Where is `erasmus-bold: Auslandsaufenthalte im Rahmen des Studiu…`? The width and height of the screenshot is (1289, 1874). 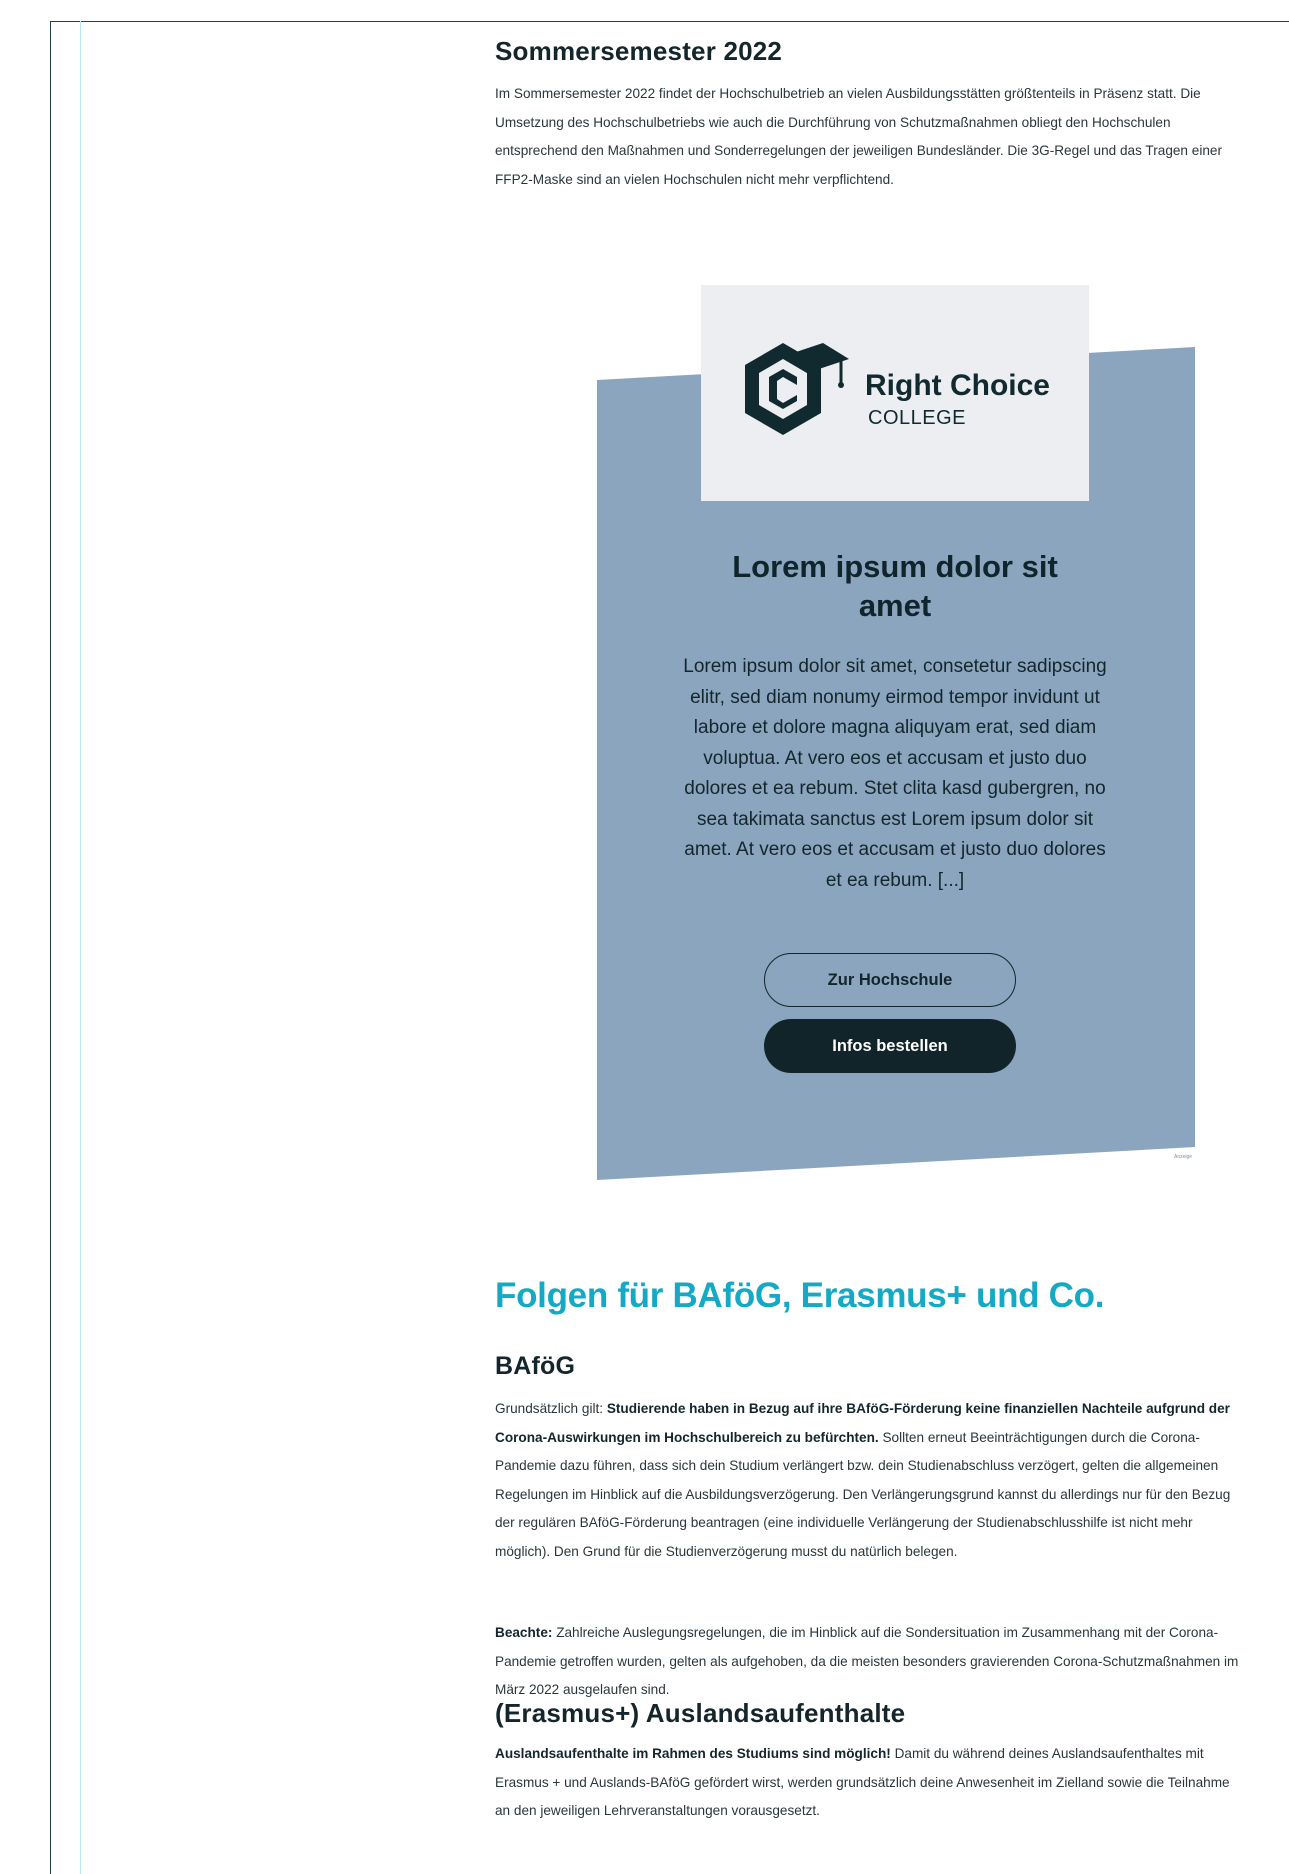
erasmus-bold: Auslandsaufenthalte im Rahmen des Studiu… is located at coordinates (693, 1753).